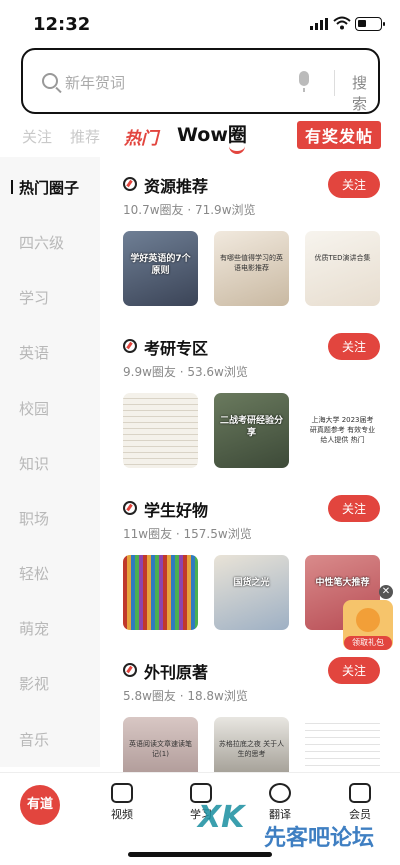 Image resolution: width=400 pixels, height=865 pixels. What do you see at coordinates (360, 793) in the screenshot?
I see `vip-icon` at bounding box center [360, 793].